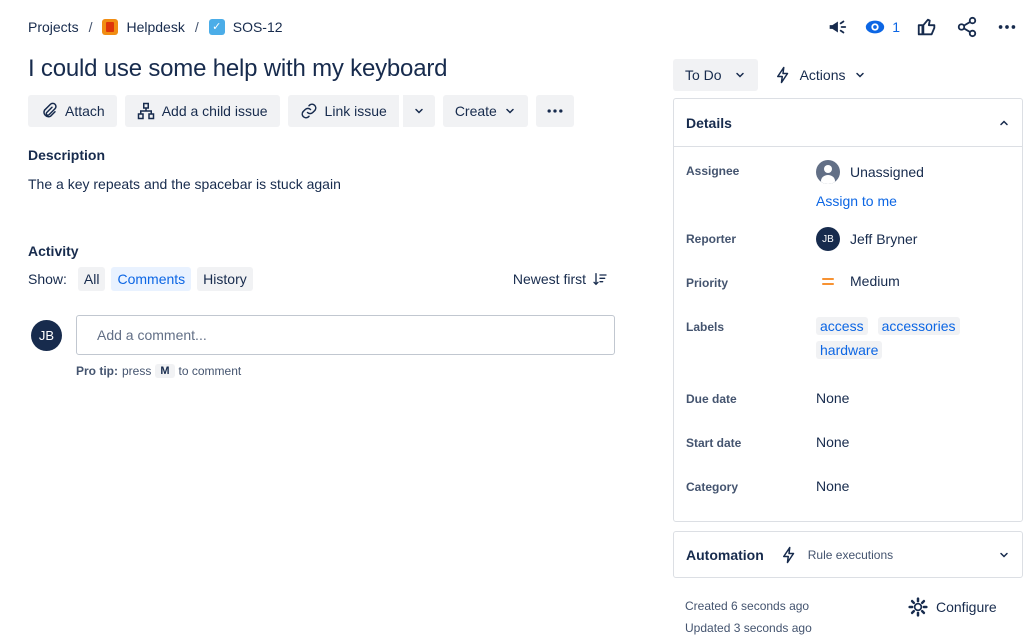 The image size is (1034, 644). What do you see at coordinates (318, 279) in the screenshot?
I see `activity-filter-row: Show: All Comments History Newest first` at bounding box center [318, 279].